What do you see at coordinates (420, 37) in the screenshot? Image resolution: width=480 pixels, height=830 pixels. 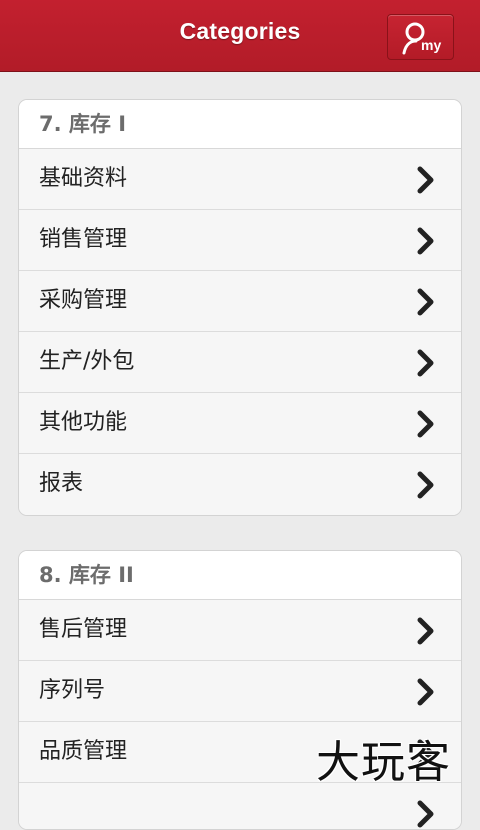 I see `my-account-button: my` at bounding box center [420, 37].